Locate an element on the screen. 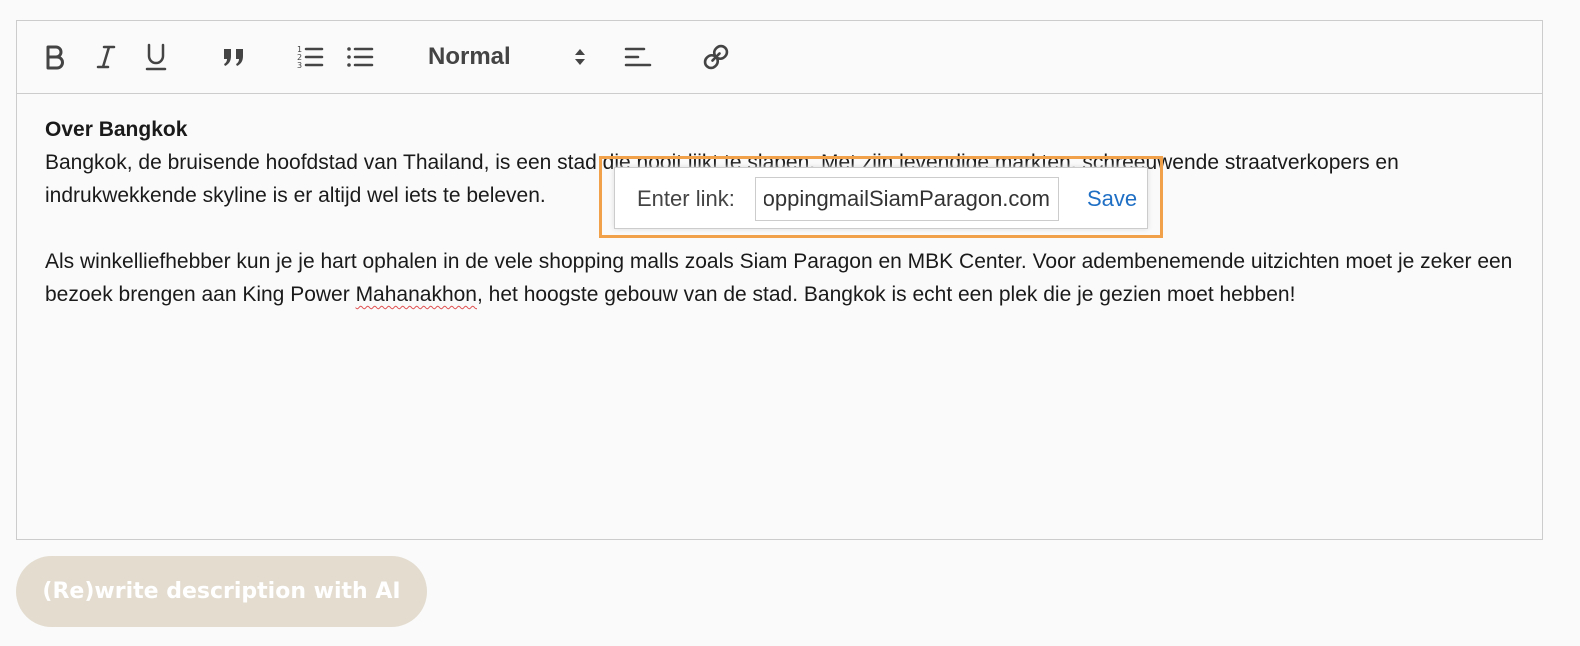  link-button is located at coordinates (716, 57).